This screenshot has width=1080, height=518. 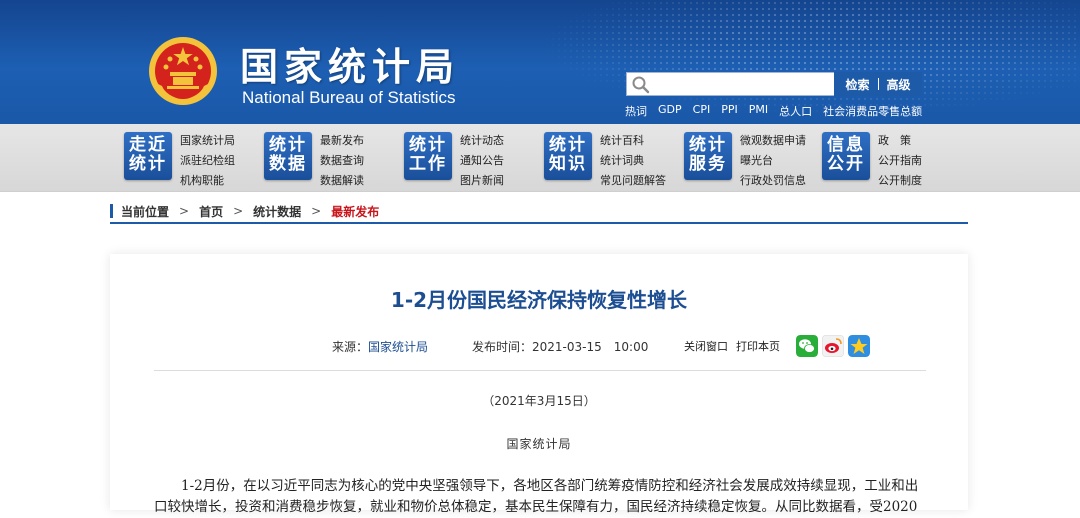 I want to click on nav-link: 通知公告, so click(x=482, y=161).